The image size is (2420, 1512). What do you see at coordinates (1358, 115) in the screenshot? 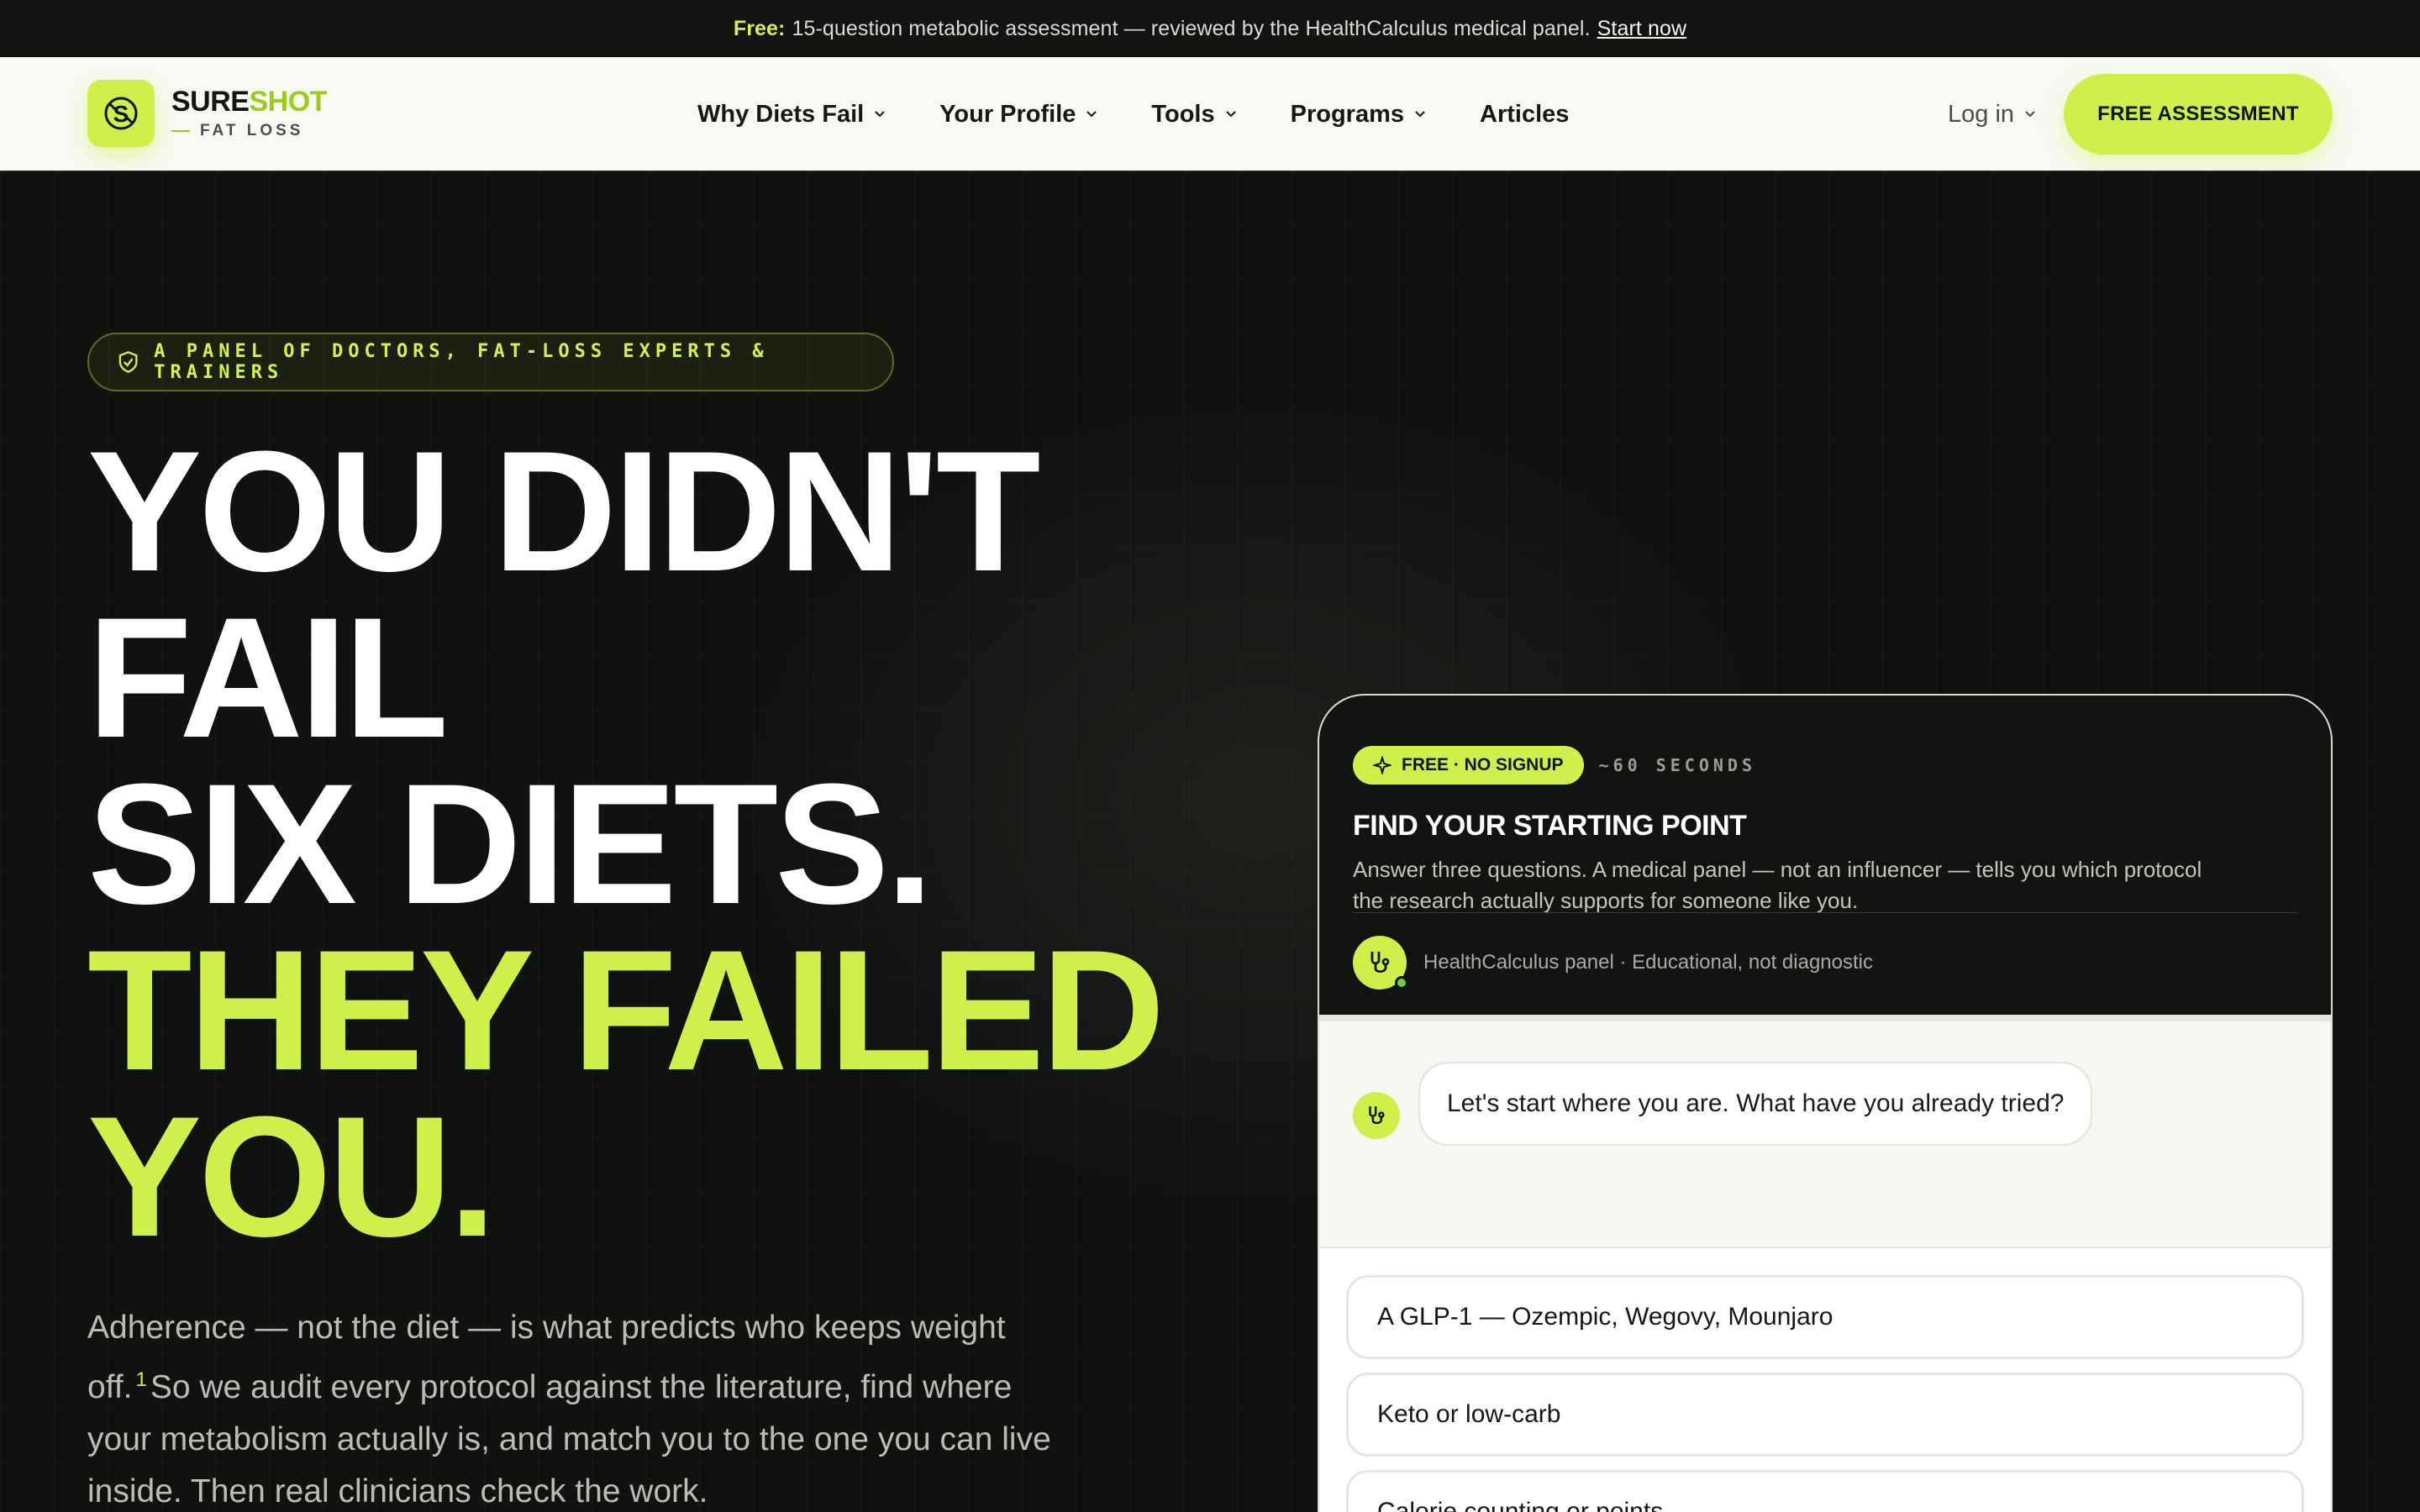
I see `nav-item-programs: Programs` at bounding box center [1358, 115].